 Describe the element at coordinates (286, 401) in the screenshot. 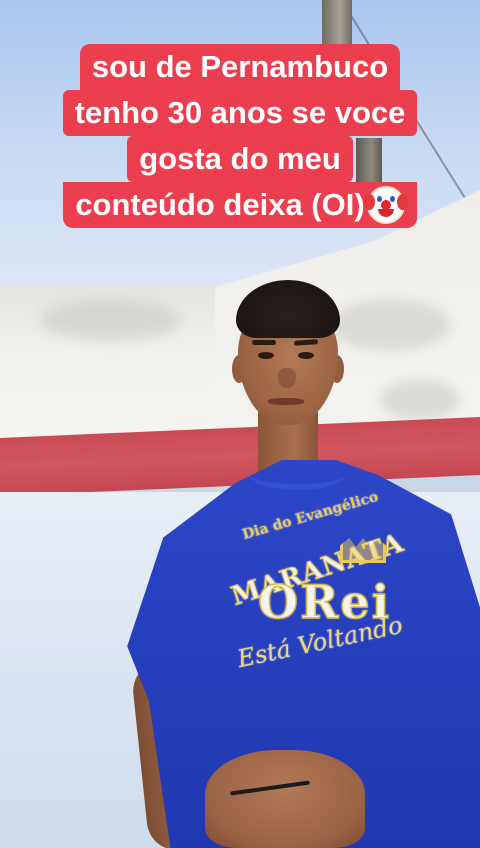

I see `mouth` at that location.